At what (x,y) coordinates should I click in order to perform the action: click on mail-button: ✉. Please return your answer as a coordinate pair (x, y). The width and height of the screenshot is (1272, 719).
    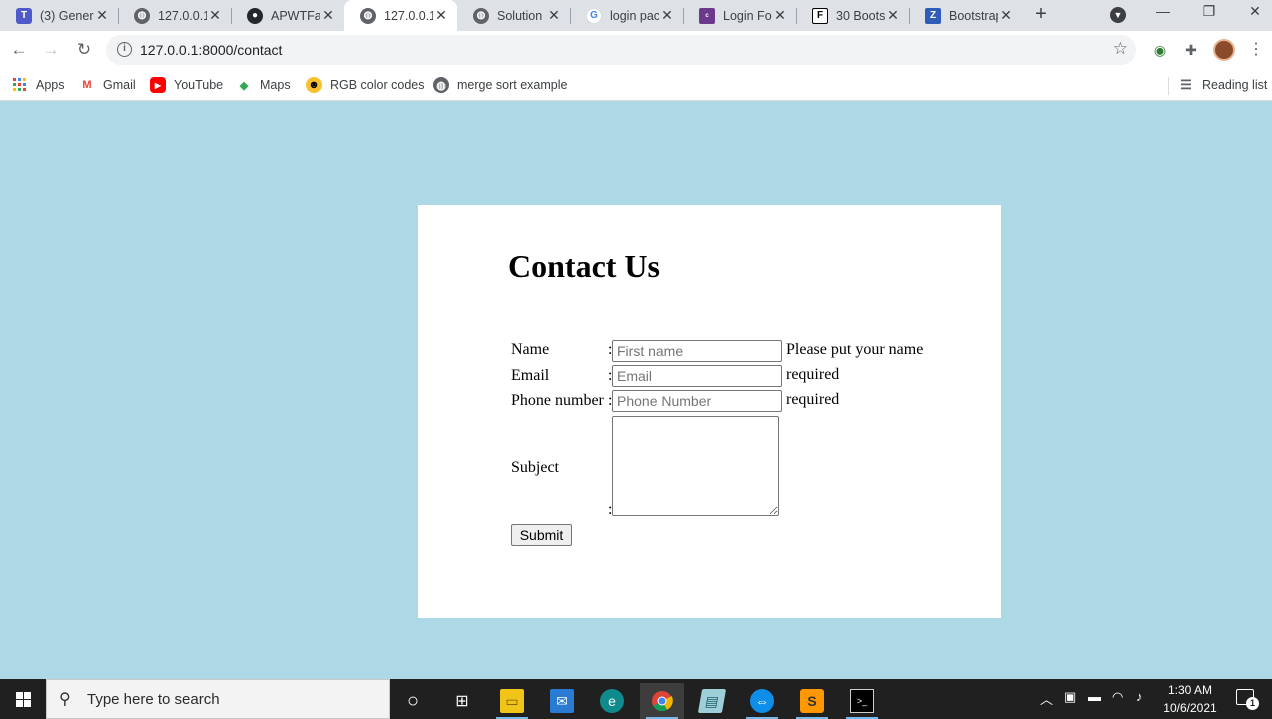
    Looking at the image, I should click on (562, 701).